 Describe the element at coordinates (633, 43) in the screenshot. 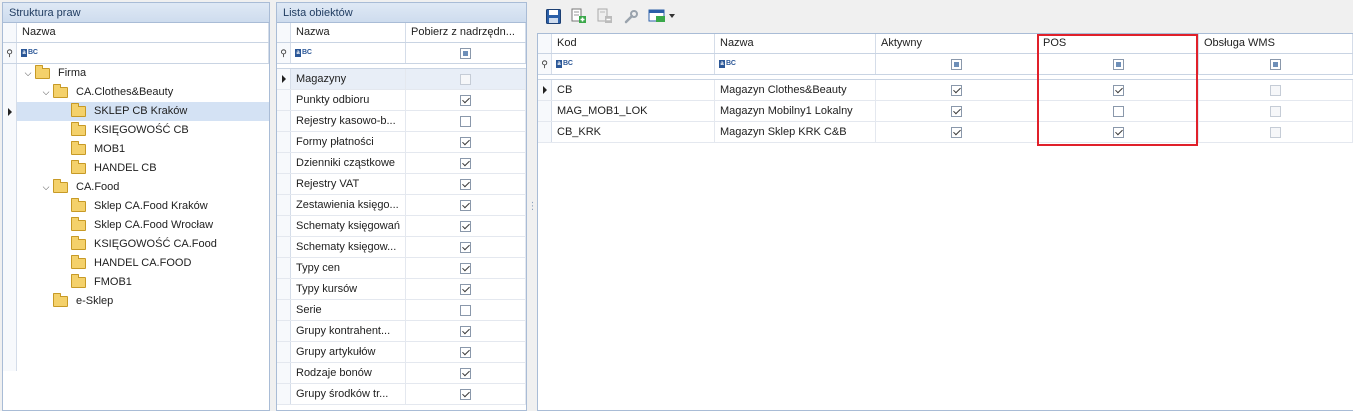

I see `column-kod: Kod` at that location.